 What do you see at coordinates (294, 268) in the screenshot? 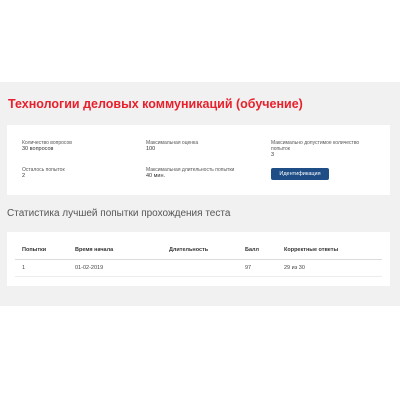
I see `row-correct: 29 из 30` at bounding box center [294, 268].